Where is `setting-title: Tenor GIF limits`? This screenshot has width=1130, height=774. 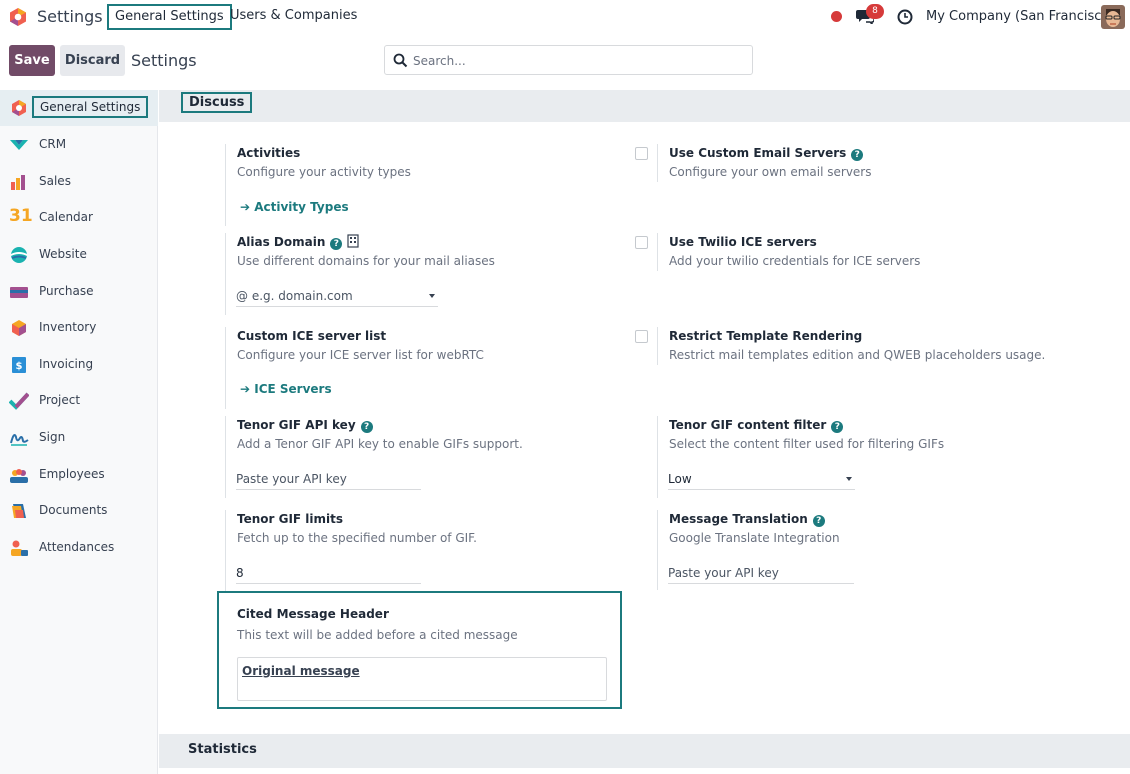 setting-title: Tenor GIF limits is located at coordinates (290, 519).